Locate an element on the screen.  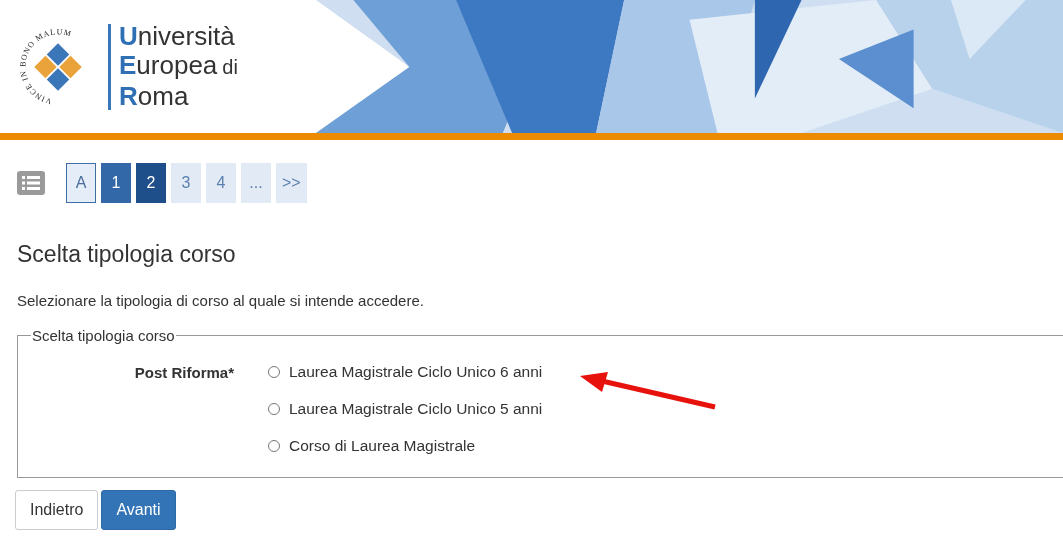
step-tab: >> is located at coordinates (291, 183).